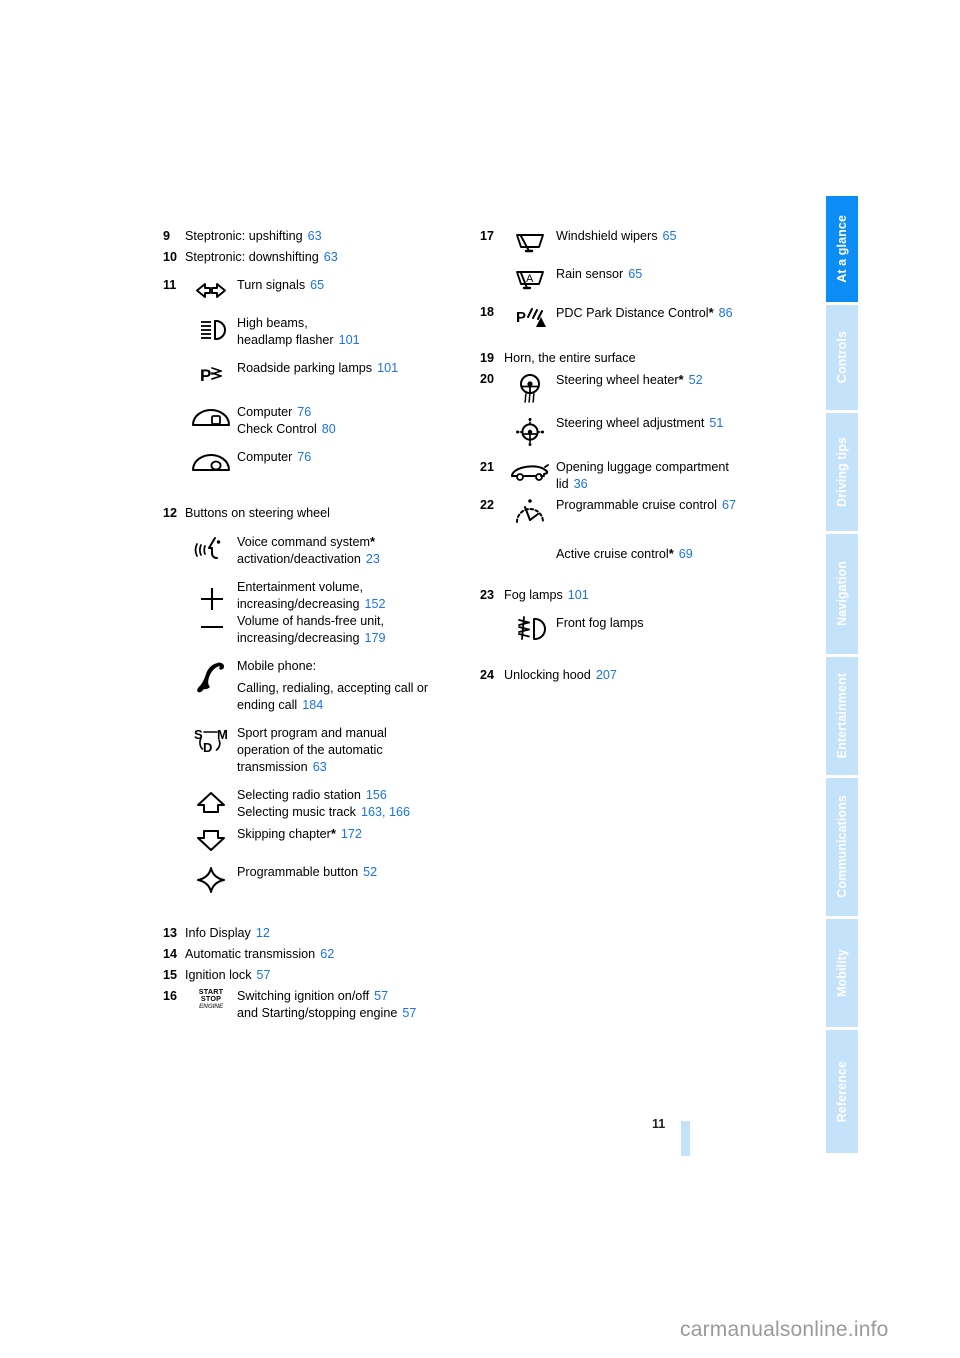  Describe the element at coordinates (842, 471) in the screenshot. I see `sidebar-item-driving-tips: Driving tips` at that location.